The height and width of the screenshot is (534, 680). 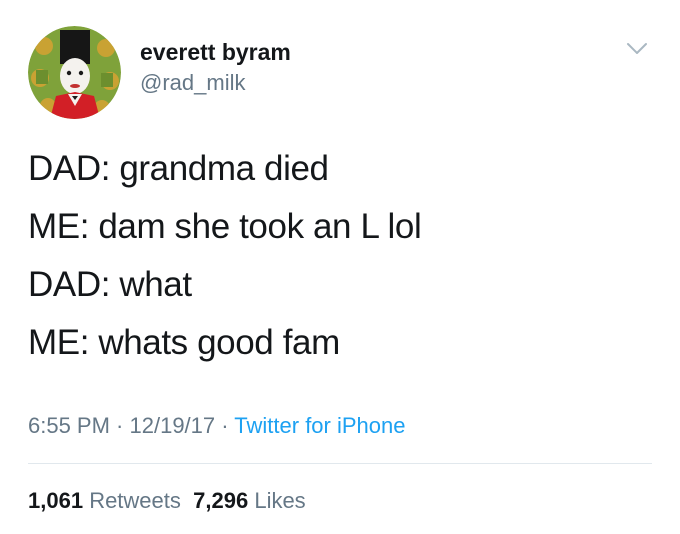 I want to click on author-info: everett byram @rad_milk, so click(x=215, y=67).